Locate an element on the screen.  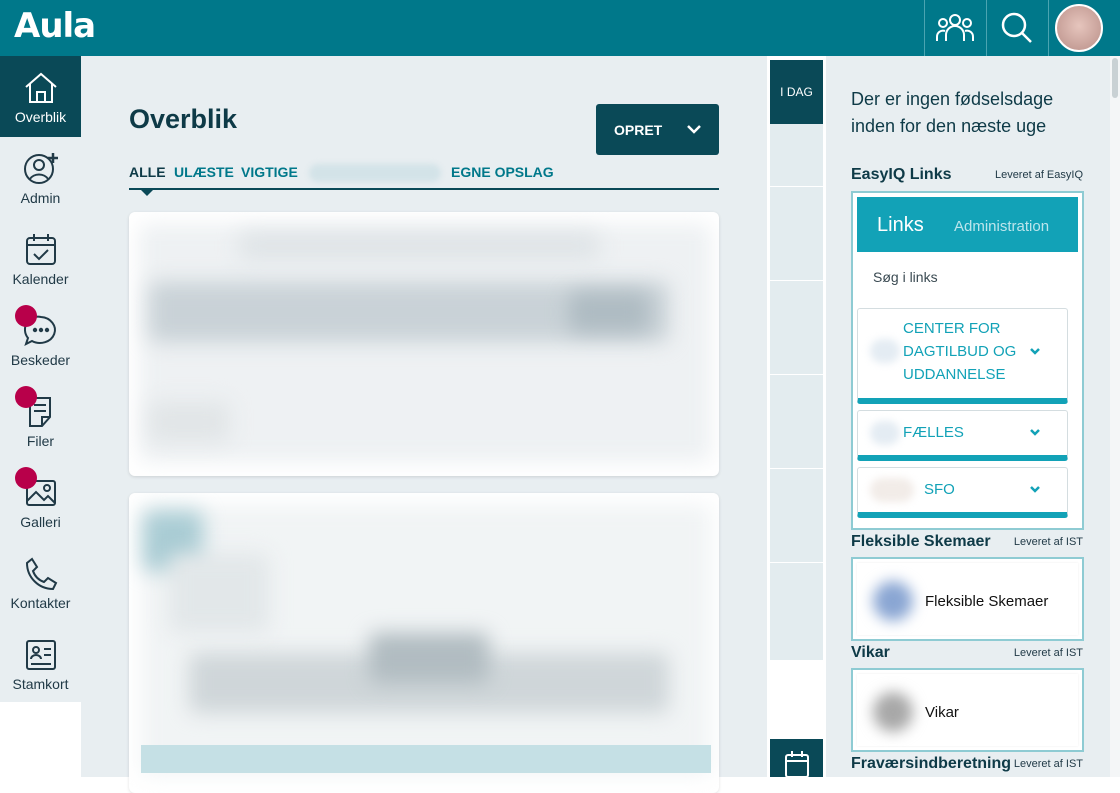
filter-tabs: ALLE ULÆSTE VIGTIGE EGNE OPSLAG is located at coordinates (424, 180).